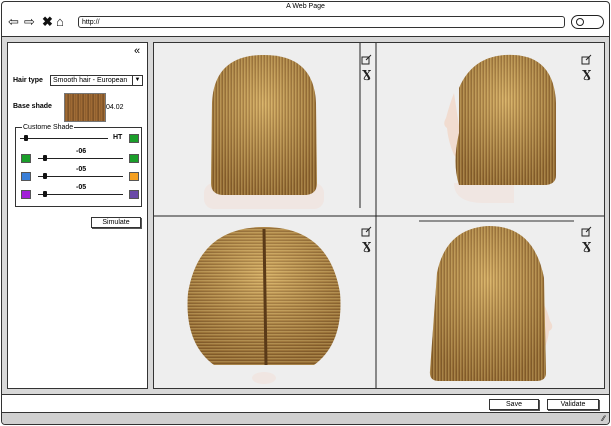 Image resolution: width=611 pixels, height=426 pixels. Describe the element at coordinates (580, 22) in the screenshot. I see `search-icon` at that location.